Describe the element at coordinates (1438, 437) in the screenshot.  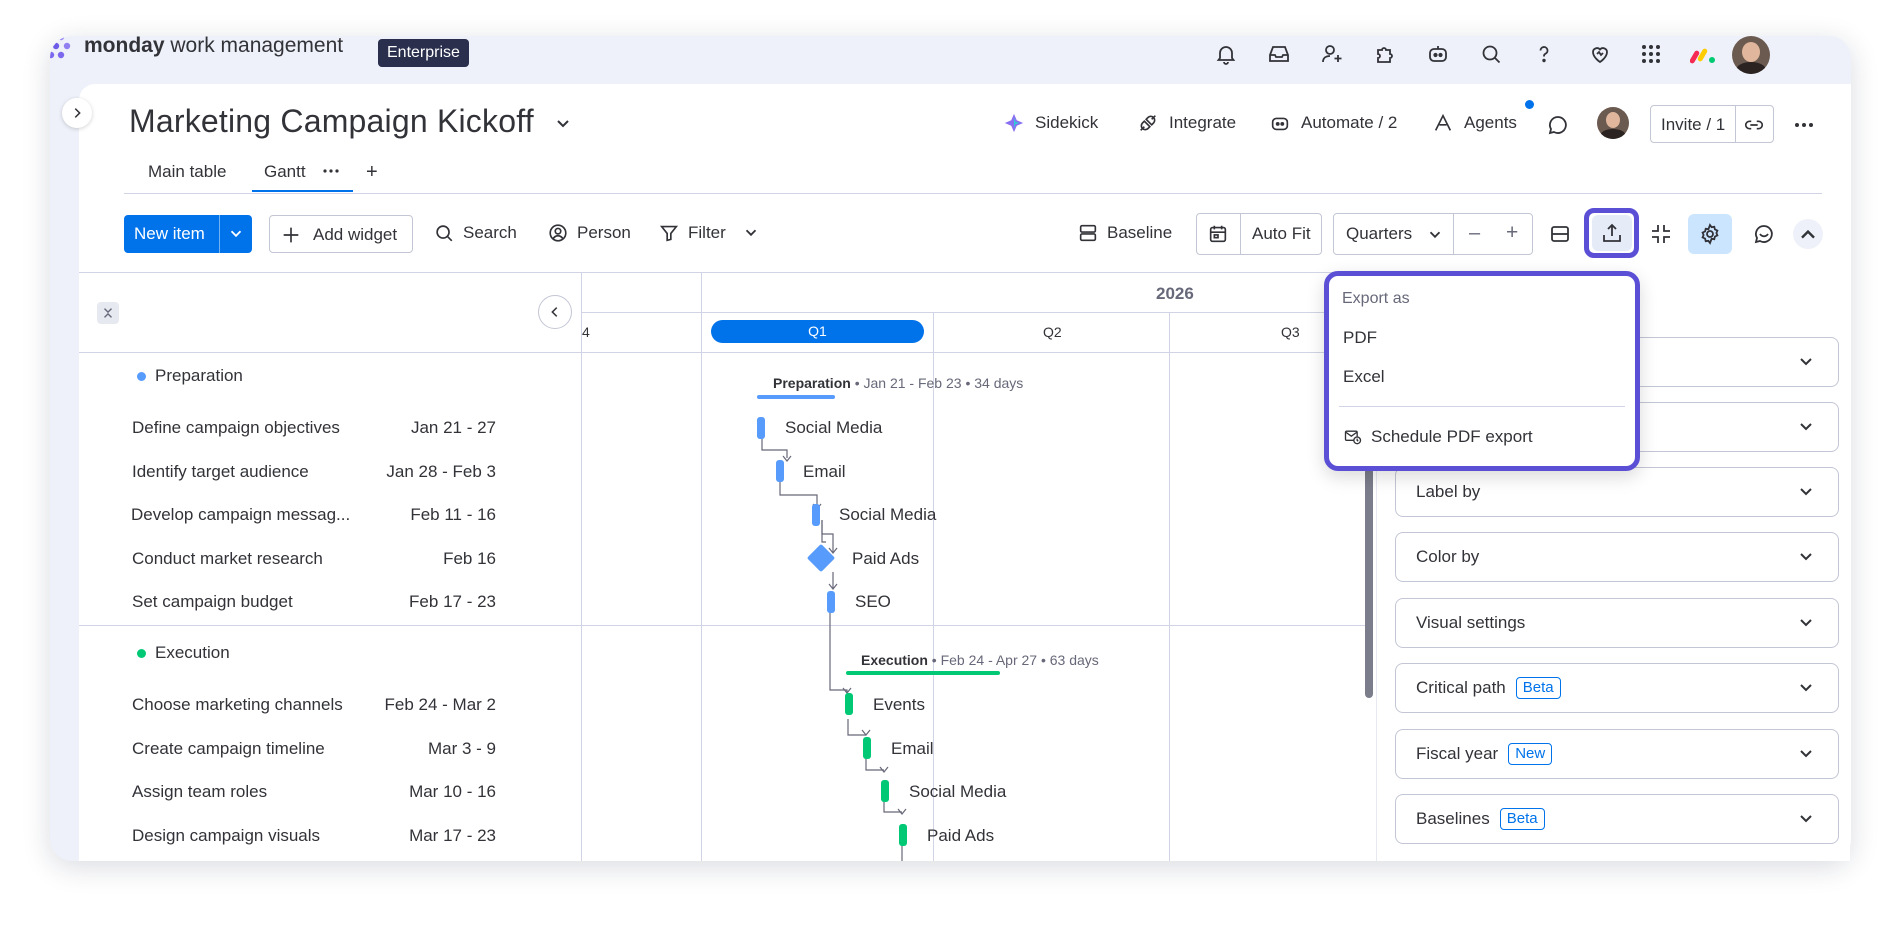
I see `schedule-pdf-export-option: Schedule PDF export` at that location.